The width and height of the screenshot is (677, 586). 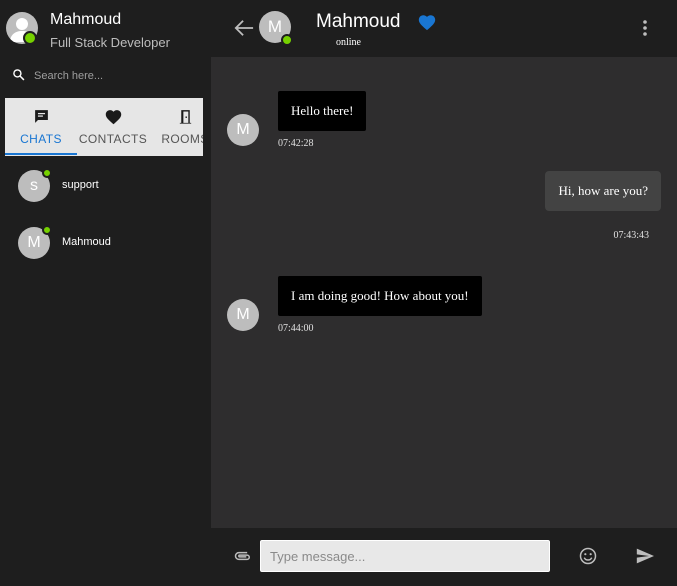 I want to click on search-input, so click(x=116, y=76).